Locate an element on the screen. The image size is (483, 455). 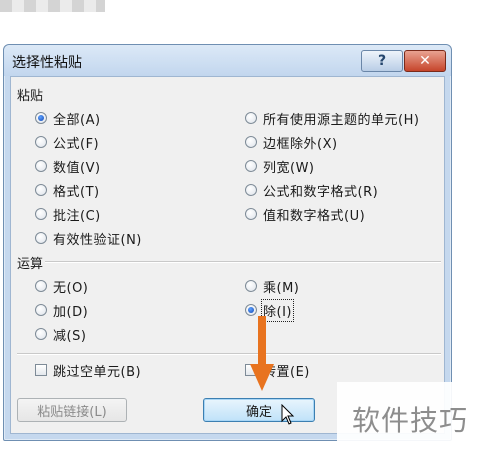
watermark-text: 软件技巧 is located at coordinates (409, 420).